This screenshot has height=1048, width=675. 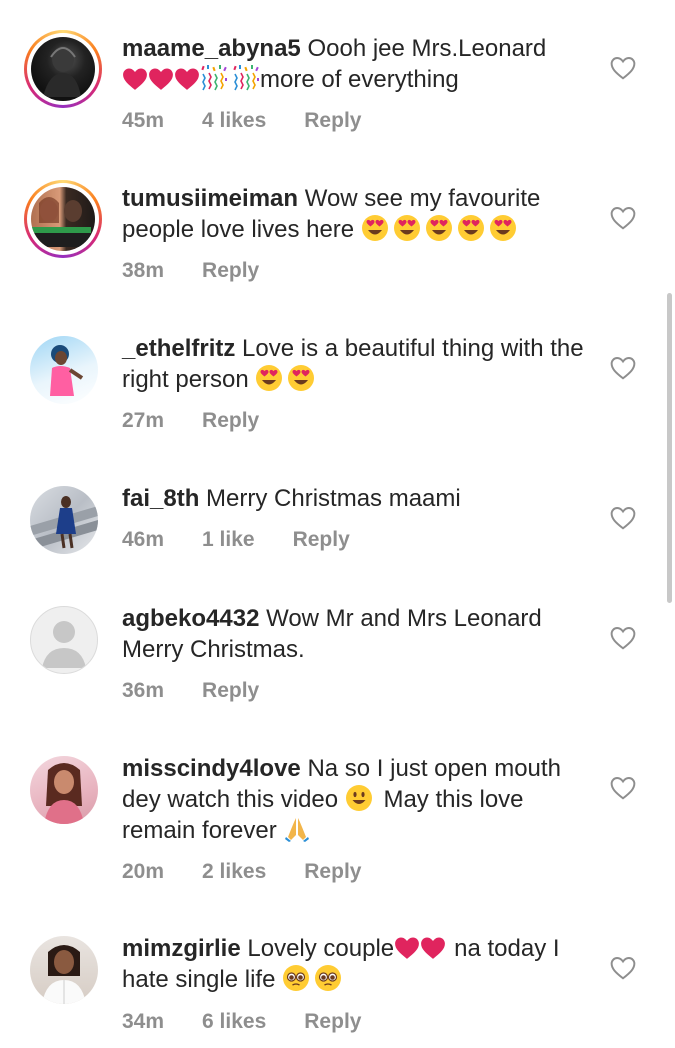 I want to click on comment-meta: 36m Reply, so click(x=209, y=691).